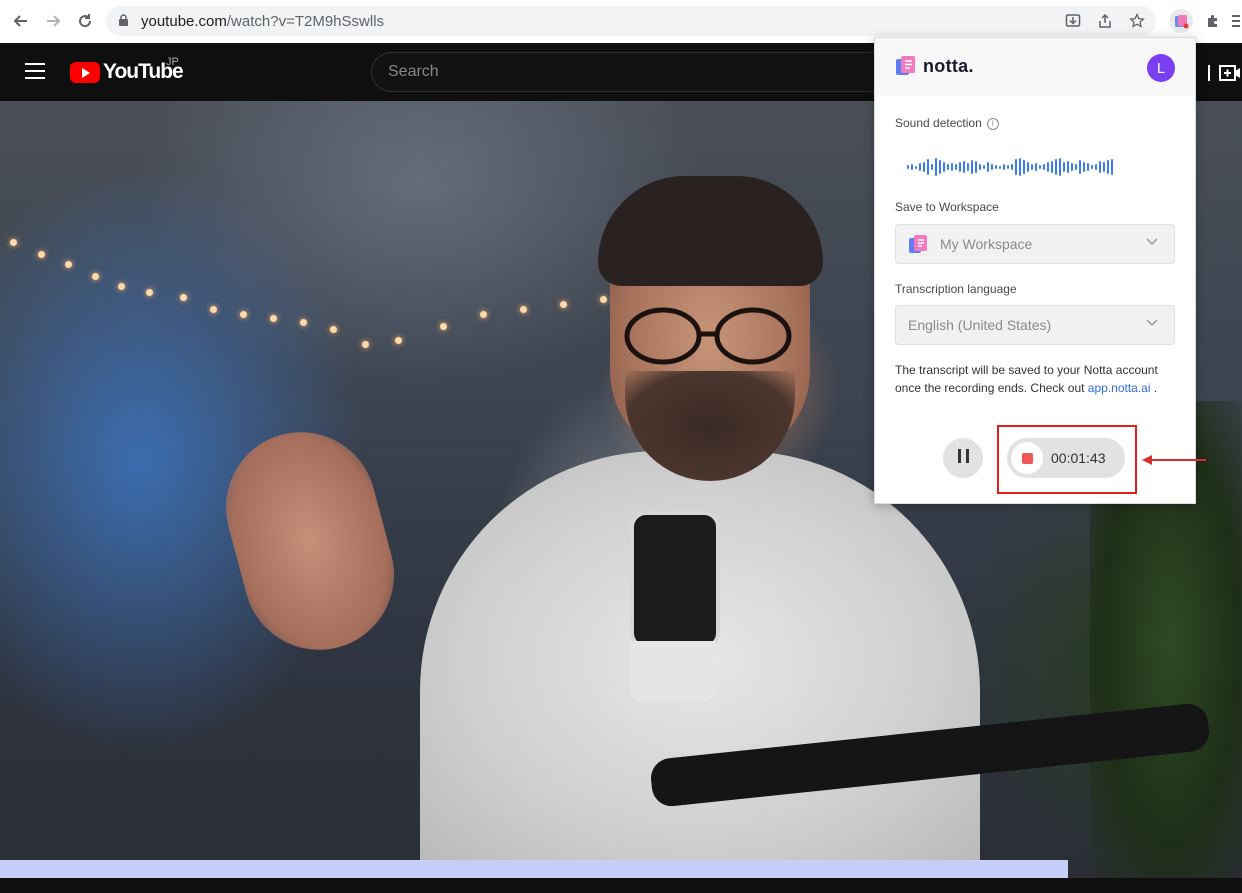  I want to click on address-bar: youtube.com/watch?v=T2M9hSswlls, so click(631, 21).